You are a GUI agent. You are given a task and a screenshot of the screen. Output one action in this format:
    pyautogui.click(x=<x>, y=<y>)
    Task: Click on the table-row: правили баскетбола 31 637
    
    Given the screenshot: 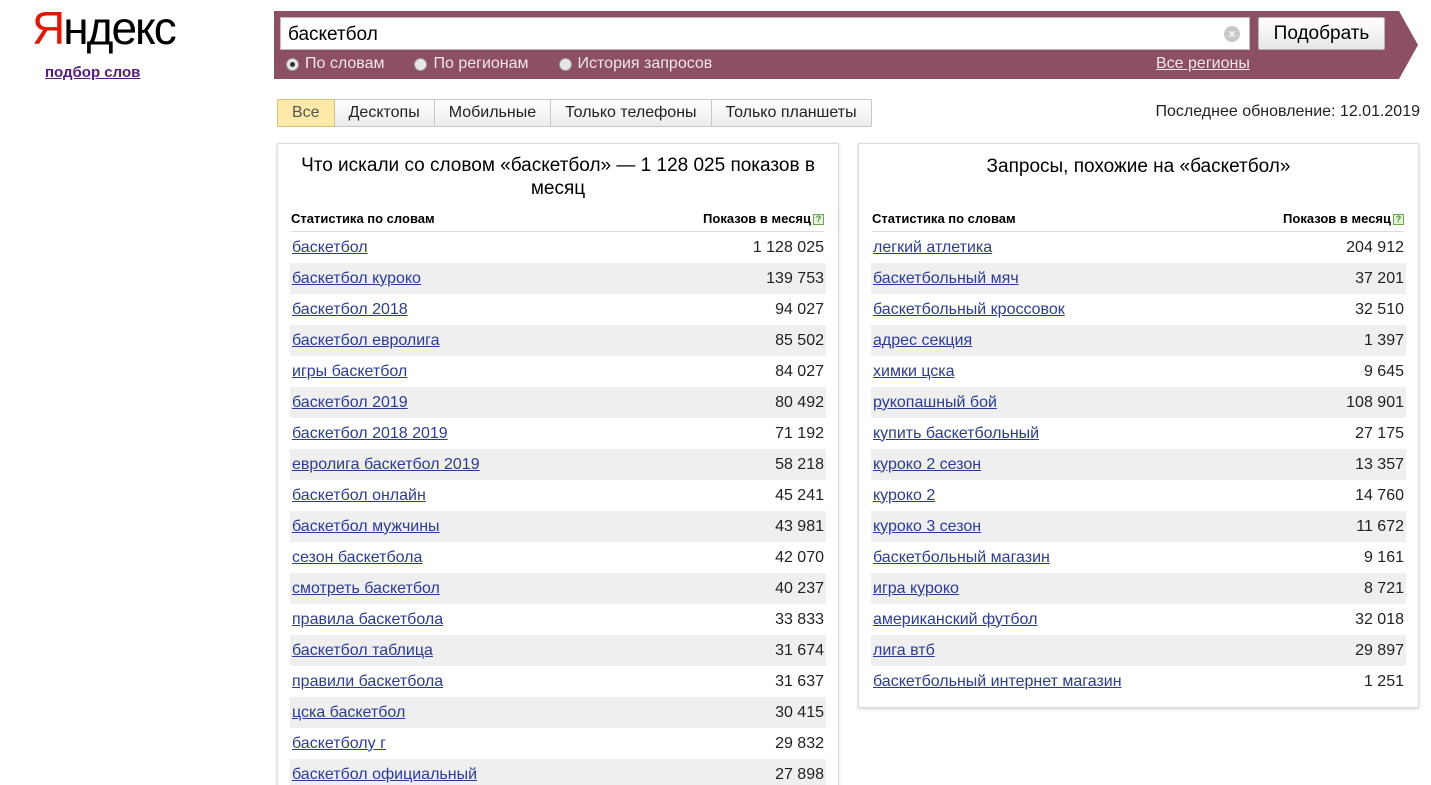 What is the action you would take?
    pyautogui.click(x=558, y=681)
    